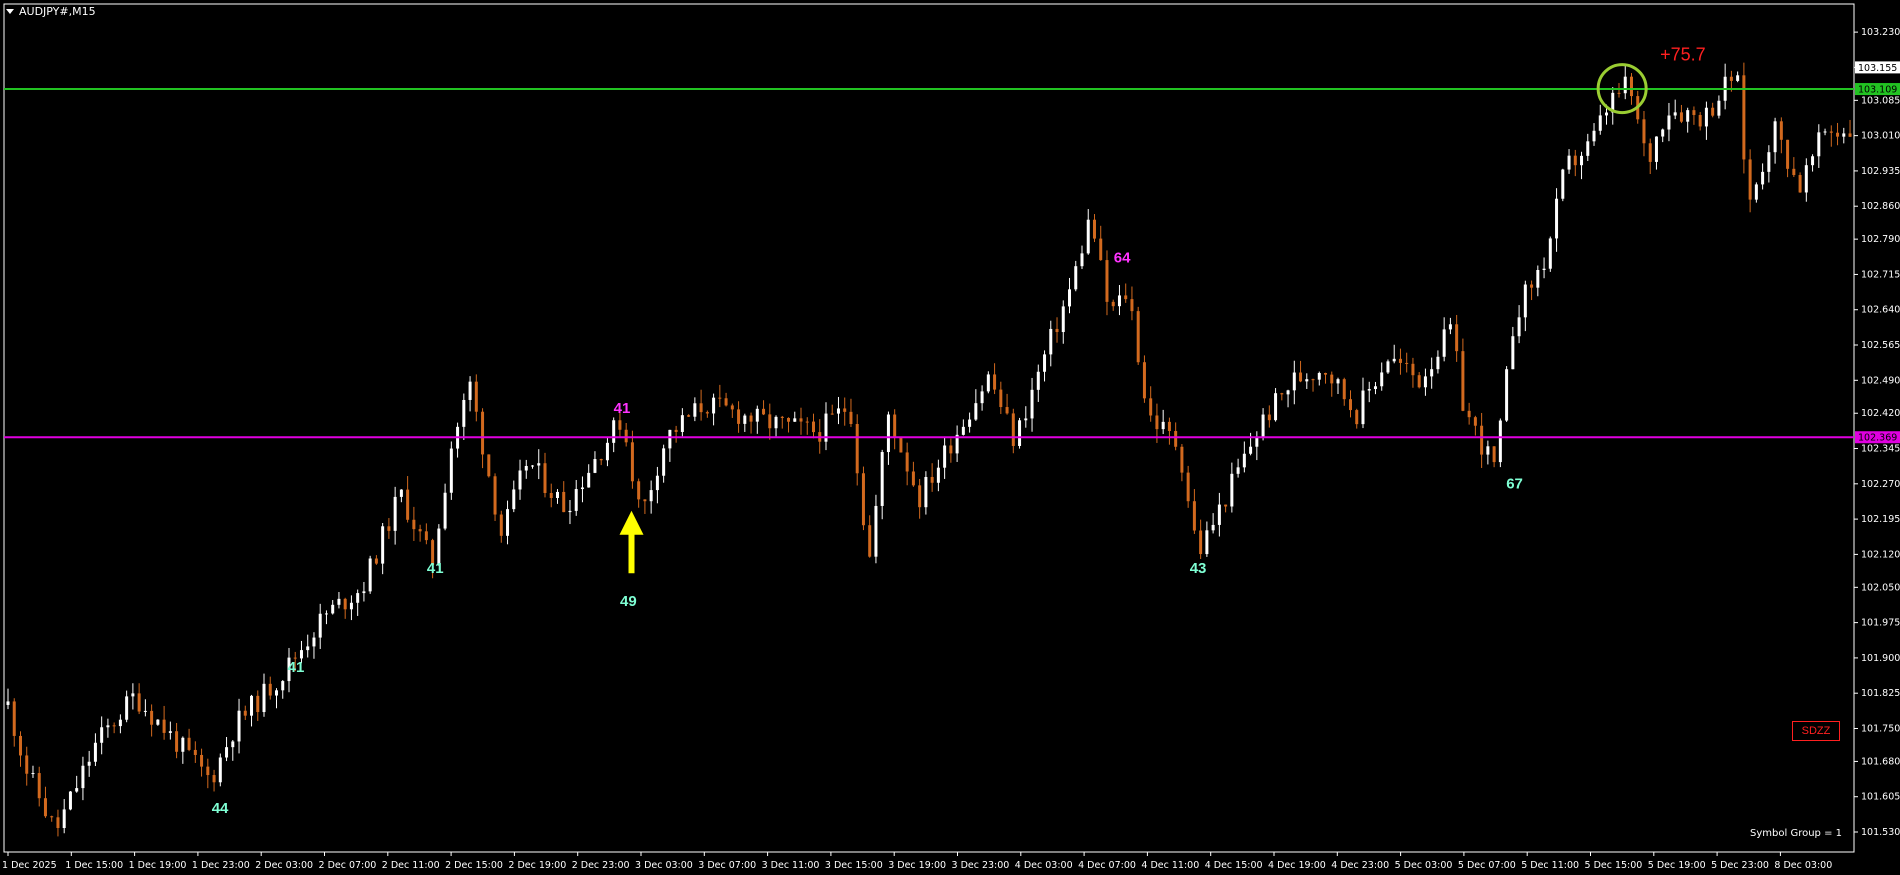 The height and width of the screenshot is (875, 1900). What do you see at coordinates (1880, 239) in the screenshot?
I see `y-tick-label: 102.790` at bounding box center [1880, 239].